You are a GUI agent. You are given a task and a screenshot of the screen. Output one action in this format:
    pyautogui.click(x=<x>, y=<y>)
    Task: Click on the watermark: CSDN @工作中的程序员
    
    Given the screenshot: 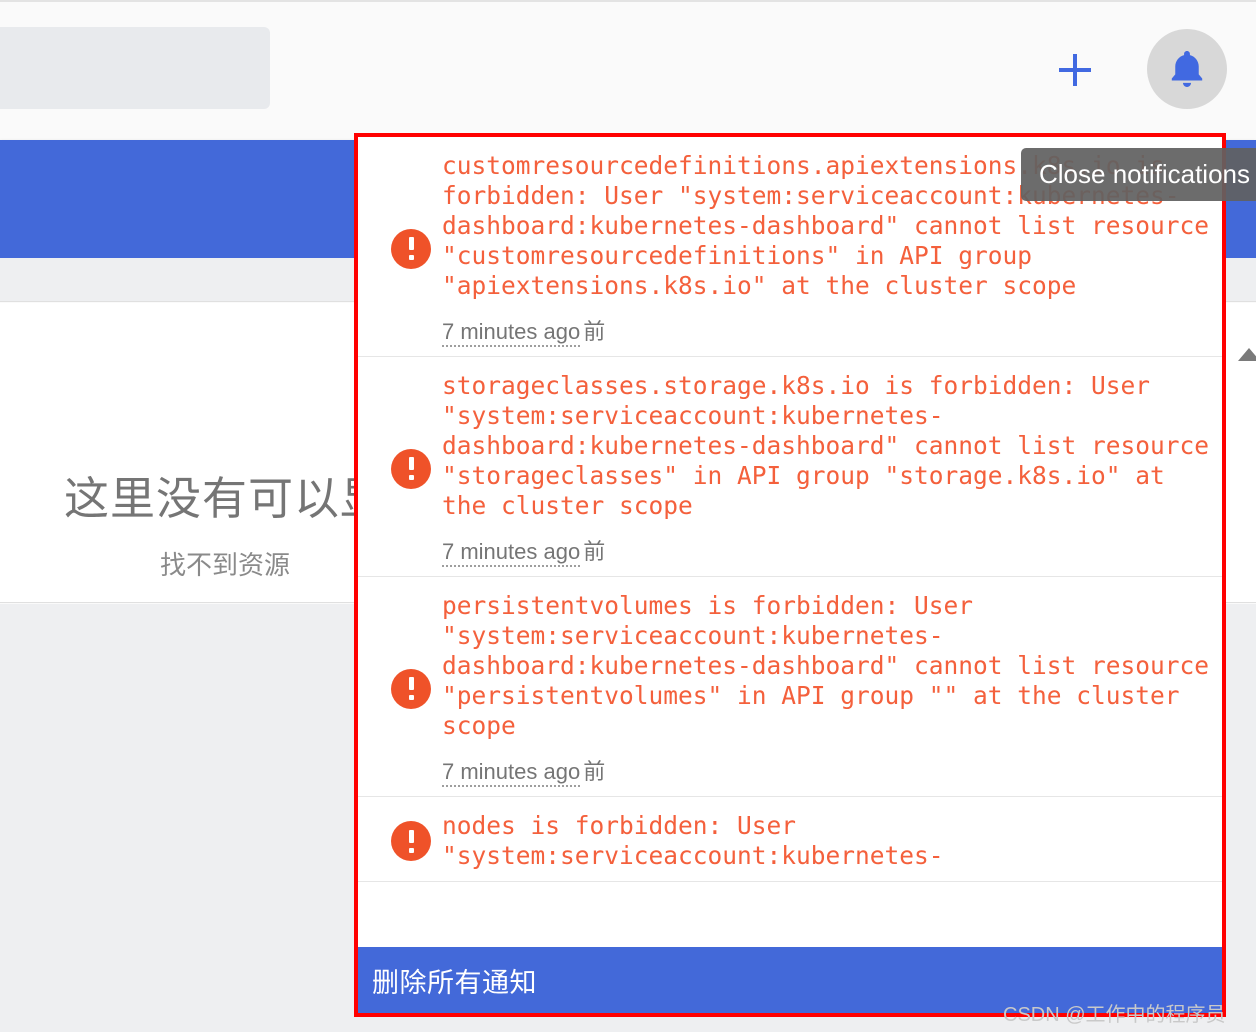 What is the action you would take?
    pyautogui.click(x=1114, y=1015)
    